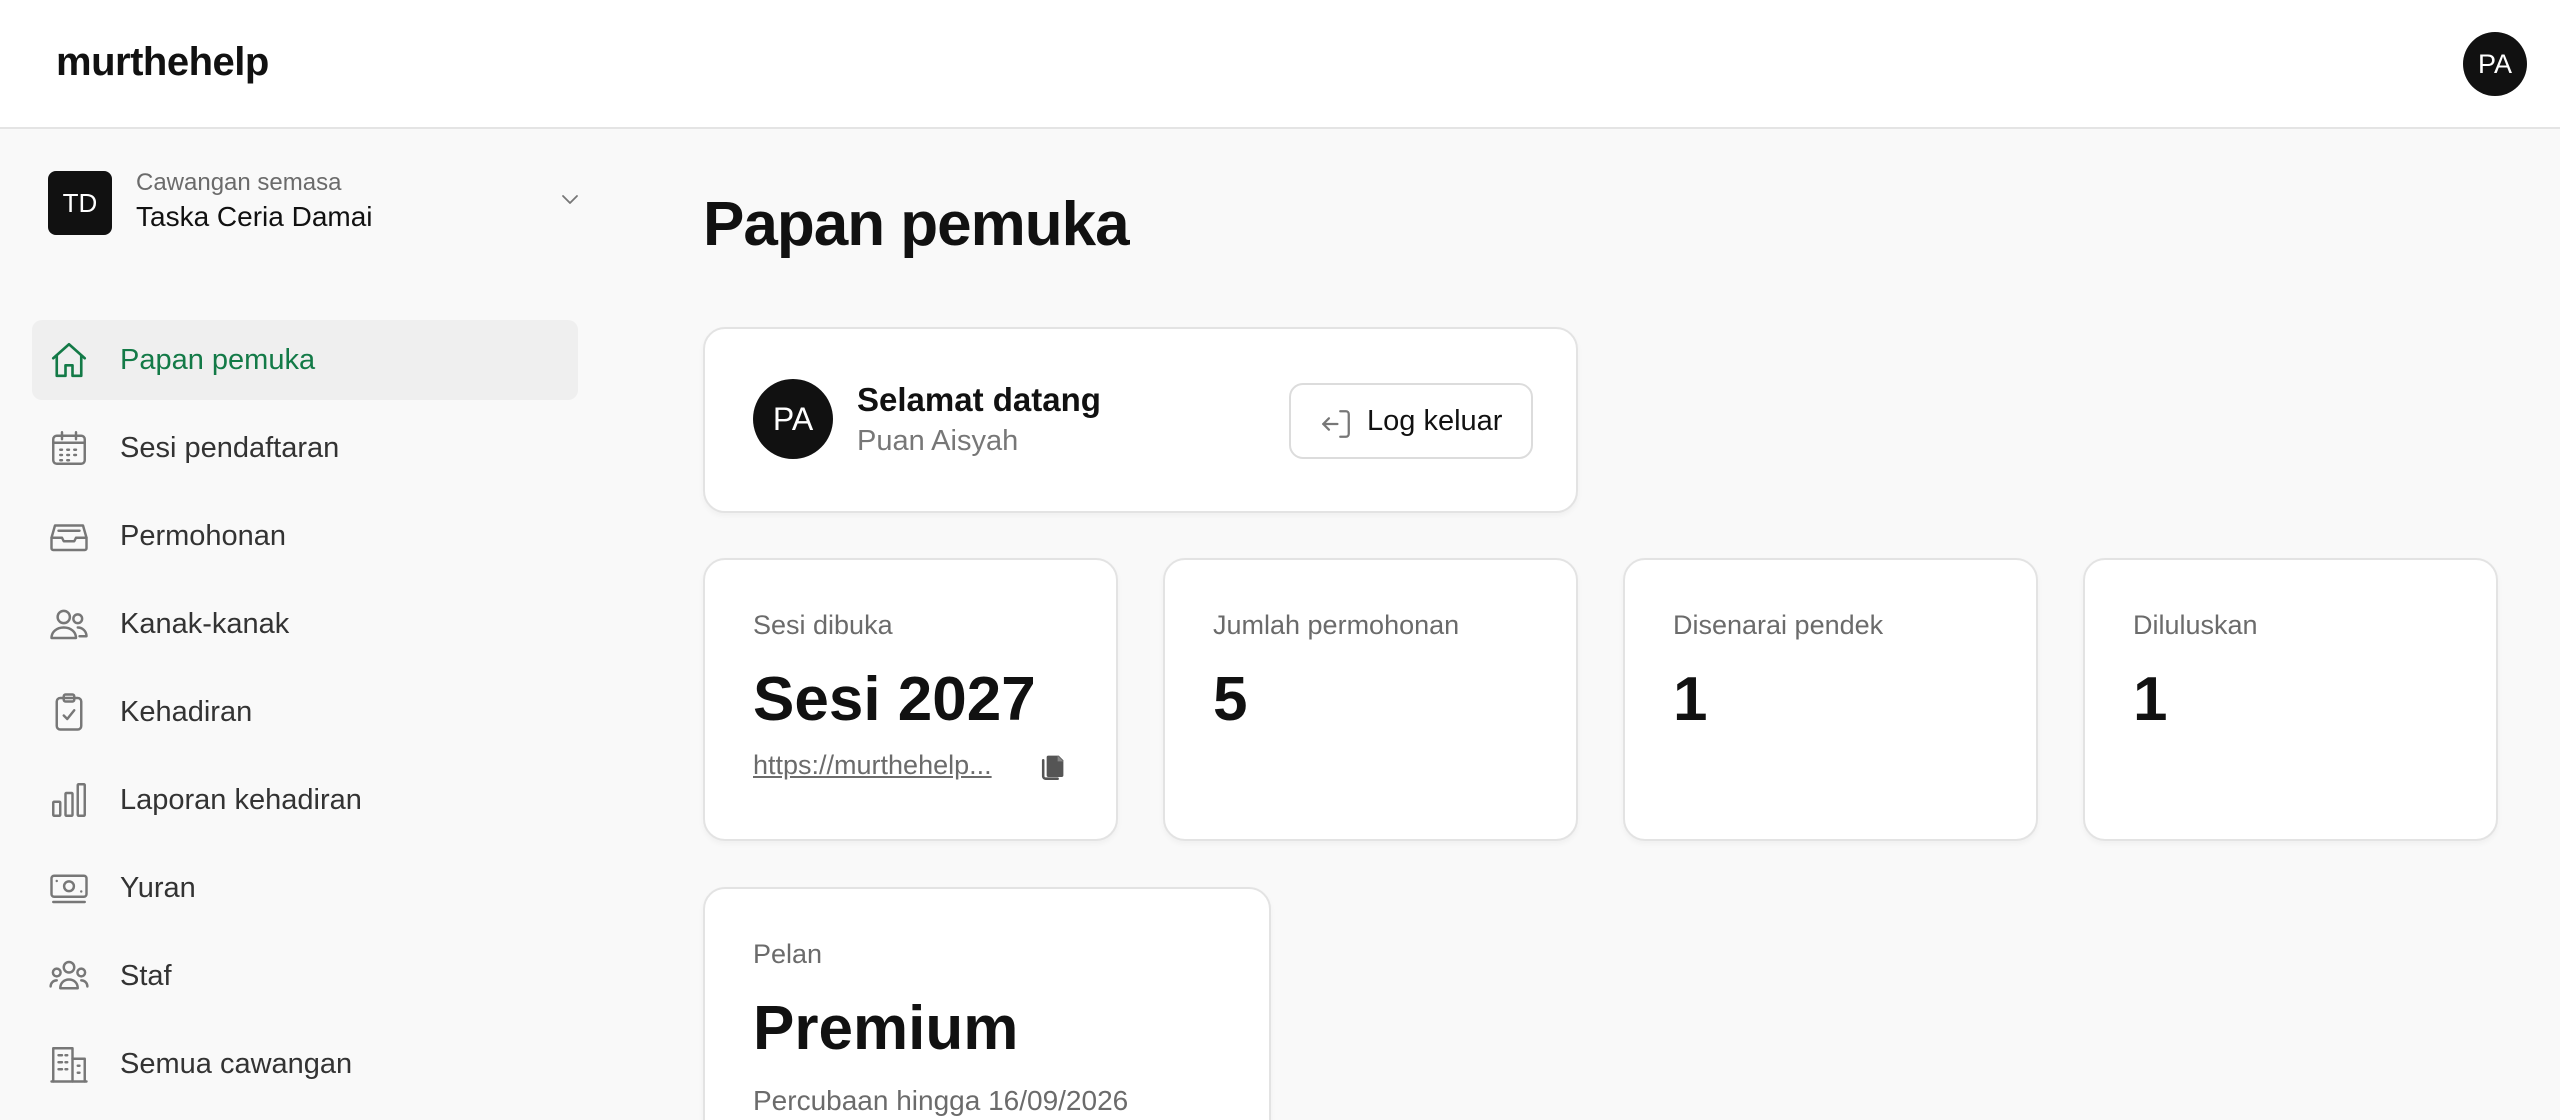 The height and width of the screenshot is (1120, 2560). I want to click on sidebar-item-laporan-kehadiran: Laporan kehadiran, so click(305, 800).